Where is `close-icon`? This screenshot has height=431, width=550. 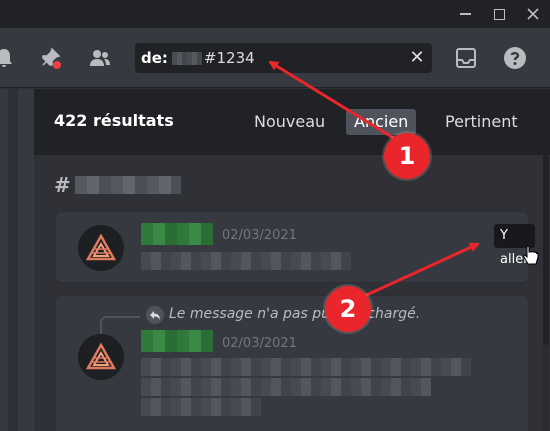 close-icon is located at coordinates (533, 14).